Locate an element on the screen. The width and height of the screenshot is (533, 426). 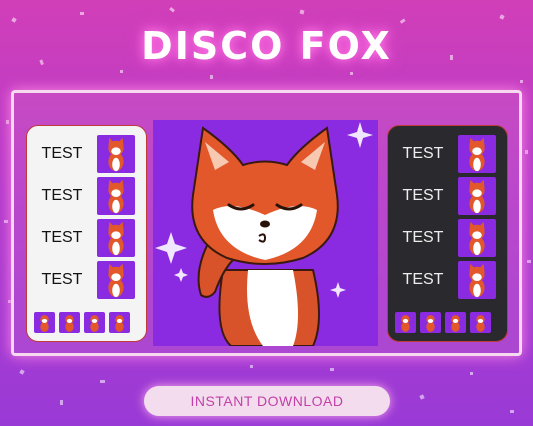
page-title: DISCO FOX is located at coordinates (266, 46).